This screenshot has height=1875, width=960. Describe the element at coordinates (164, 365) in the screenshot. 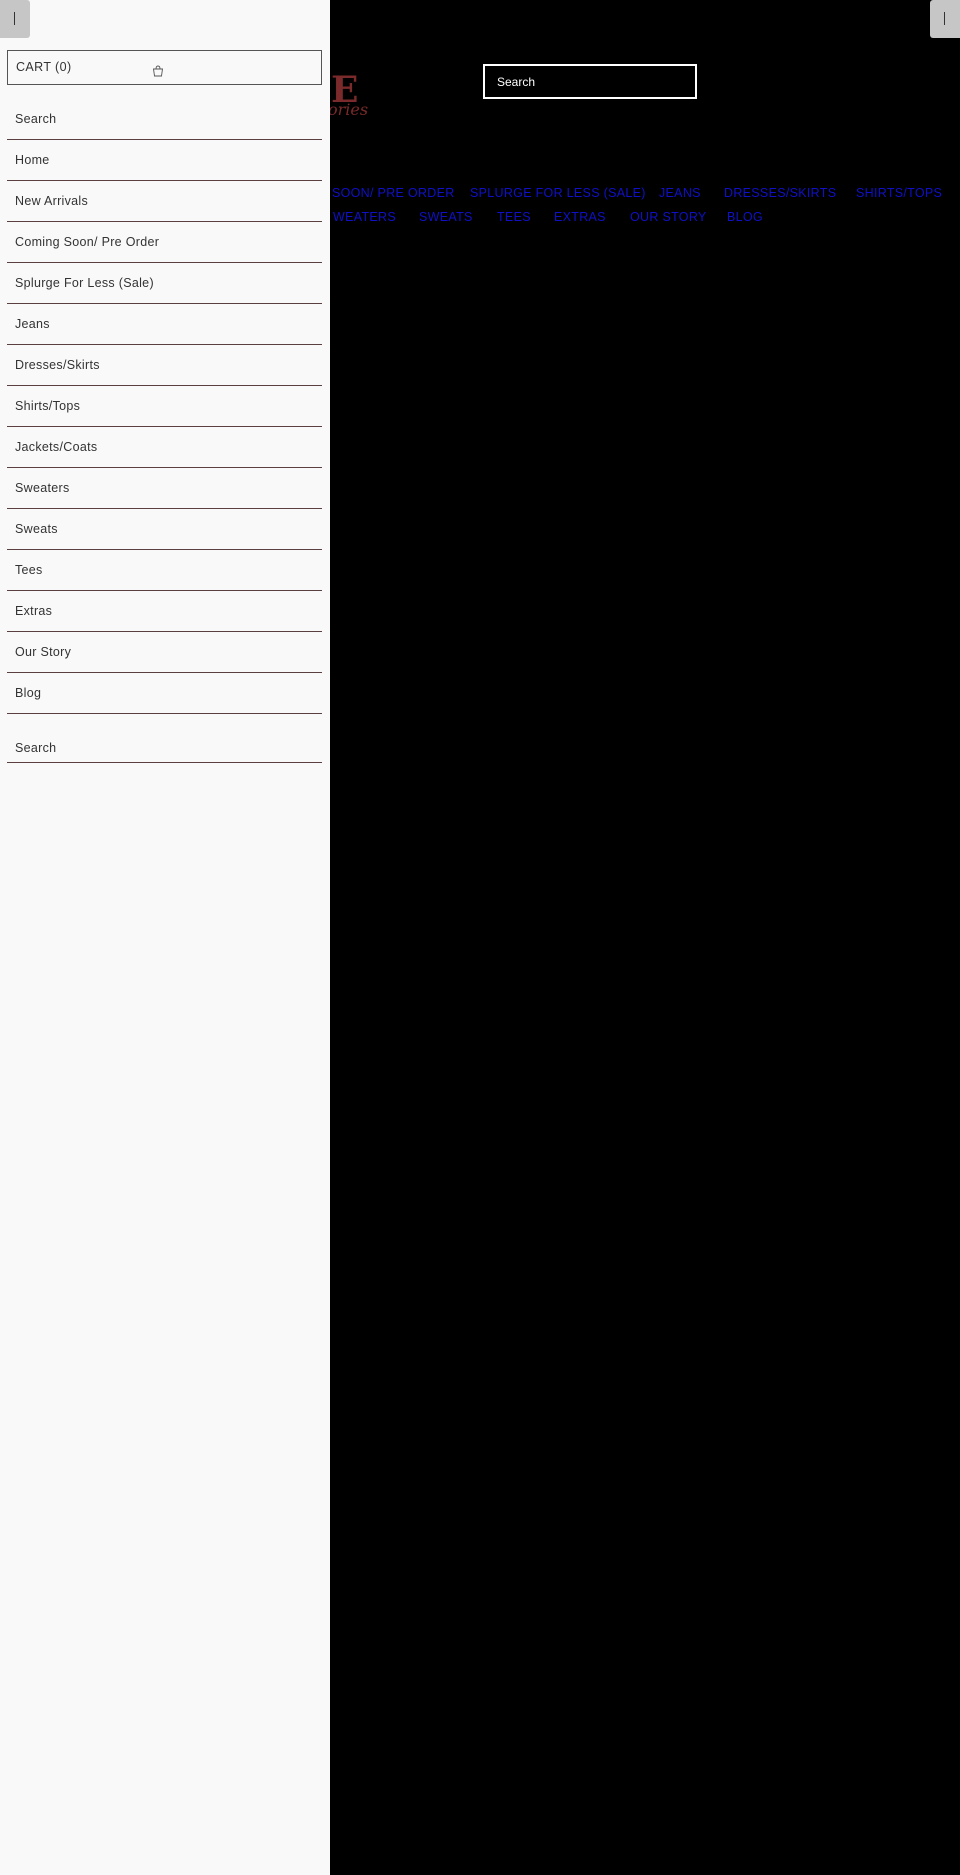

I see `drawer-menu-item-dresses: Dresses/Skirts` at that location.